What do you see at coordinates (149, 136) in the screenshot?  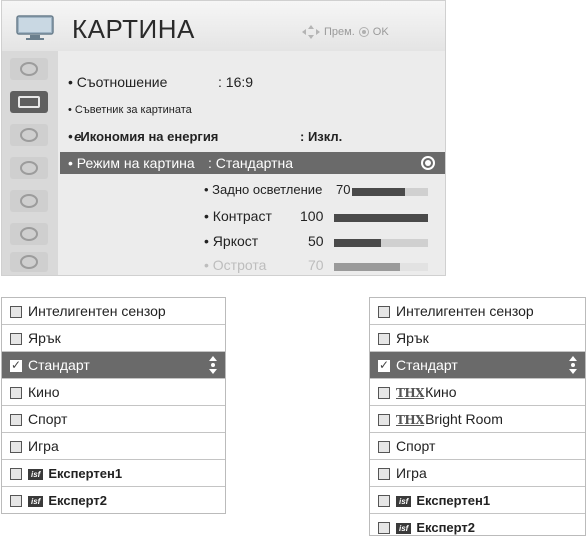 I see `energy-label: Икономия на енергия` at bounding box center [149, 136].